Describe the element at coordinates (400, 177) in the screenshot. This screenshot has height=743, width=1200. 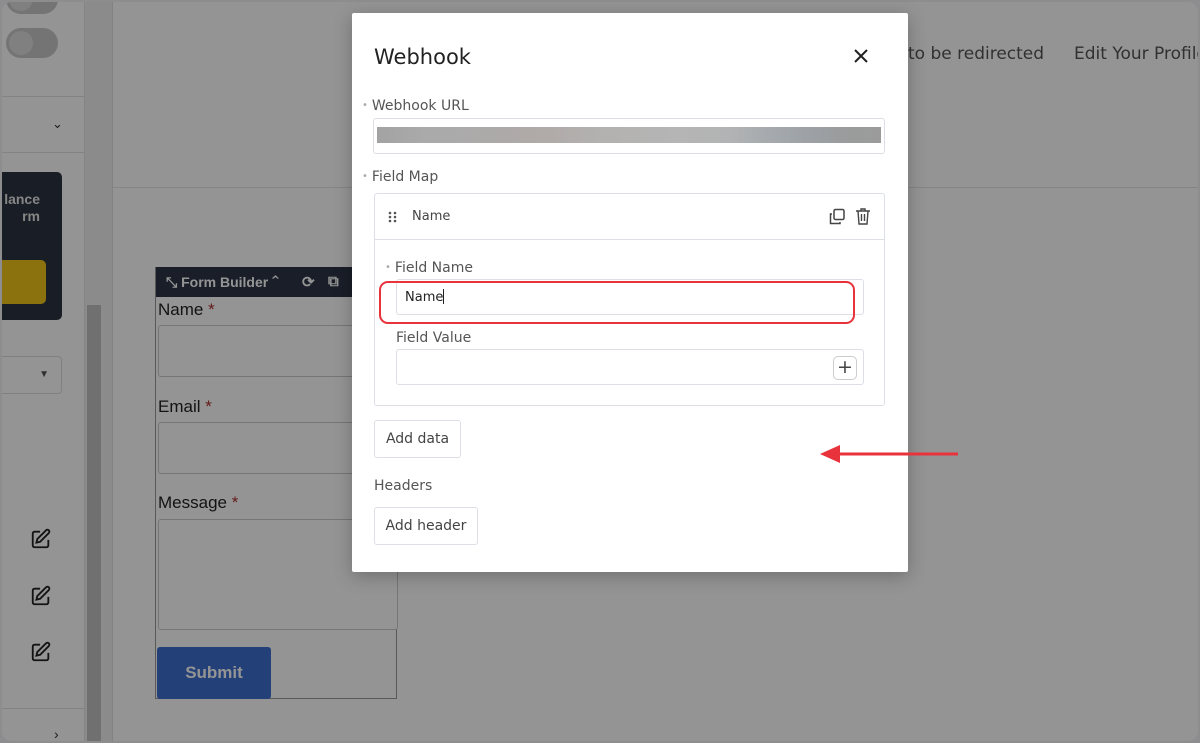
I see `field-map-label: • Field Map` at that location.